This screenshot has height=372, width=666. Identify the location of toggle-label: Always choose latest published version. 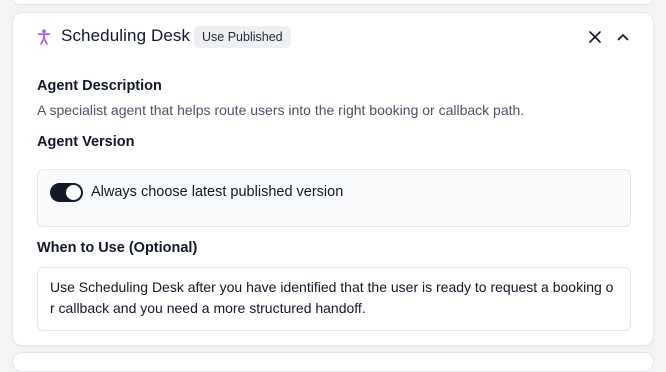
(217, 192).